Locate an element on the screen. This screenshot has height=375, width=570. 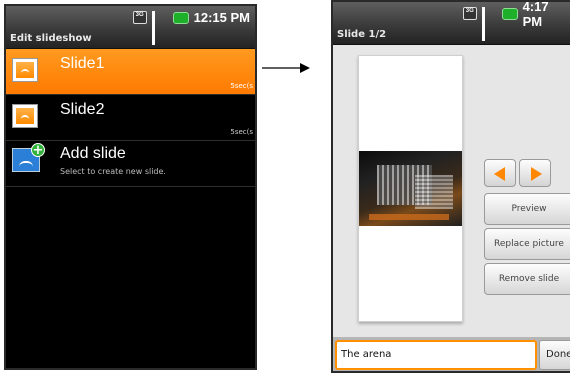
slide-item-label: Slide2 is located at coordinates (82, 109).